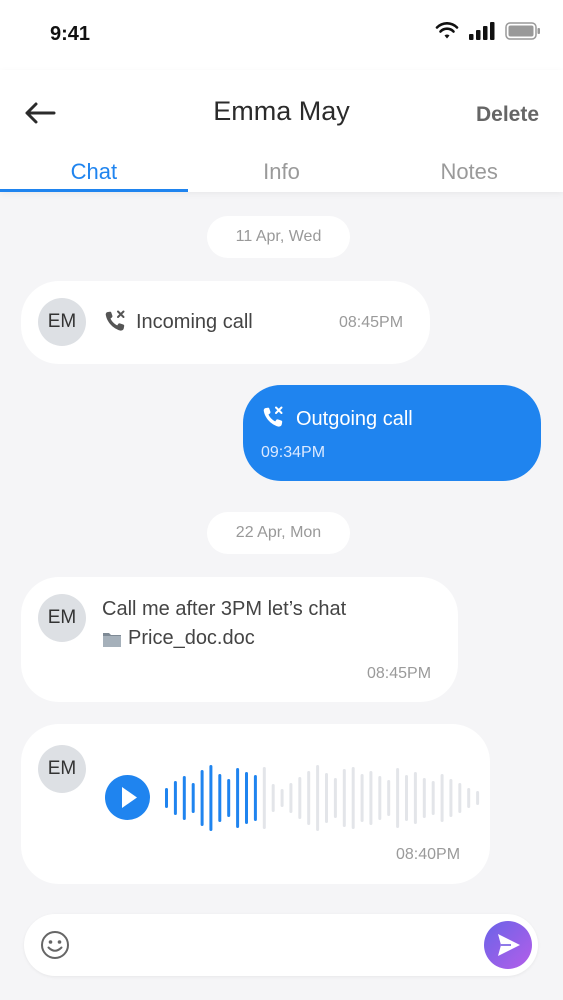 The height and width of the screenshot is (1000, 563). Describe the element at coordinates (278, 946) in the screenshot. I see `message-input` at that location.